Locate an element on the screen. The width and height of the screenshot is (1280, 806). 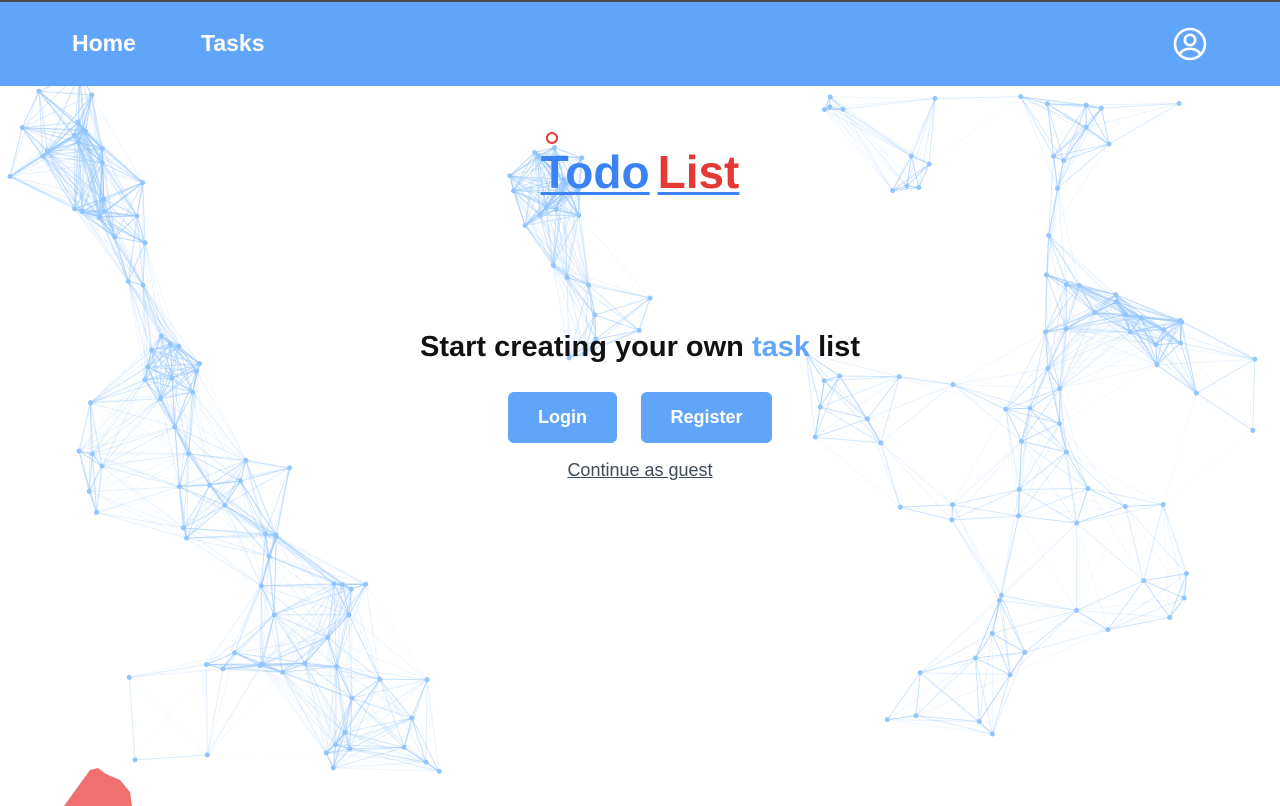
top-navbar: Home Tasks is located at coordinates (640, 44).